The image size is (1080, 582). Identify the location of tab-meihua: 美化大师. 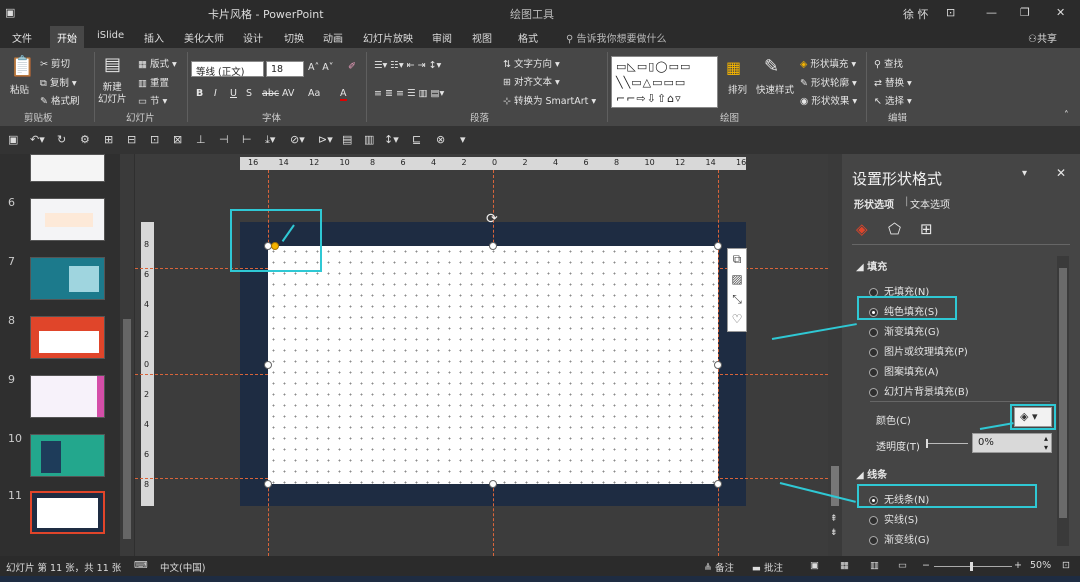
(204, 37).